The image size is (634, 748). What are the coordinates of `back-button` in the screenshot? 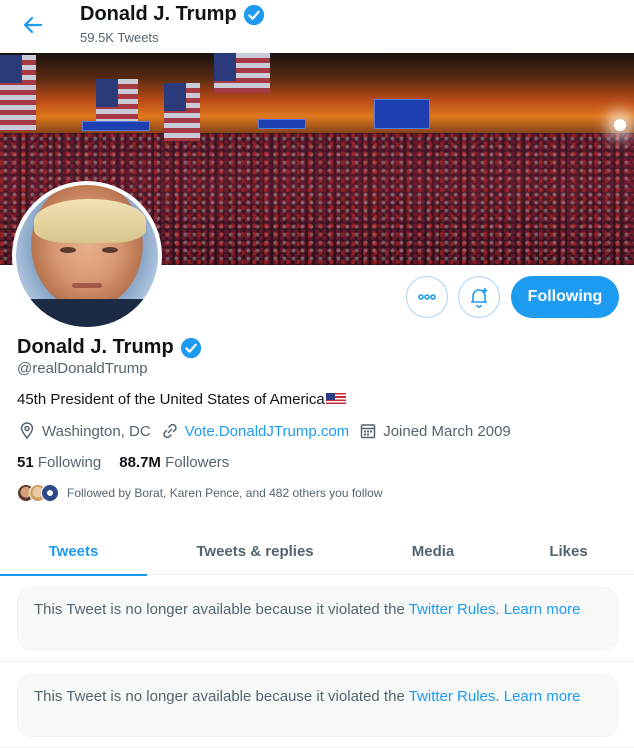 It's located at (33, 25).